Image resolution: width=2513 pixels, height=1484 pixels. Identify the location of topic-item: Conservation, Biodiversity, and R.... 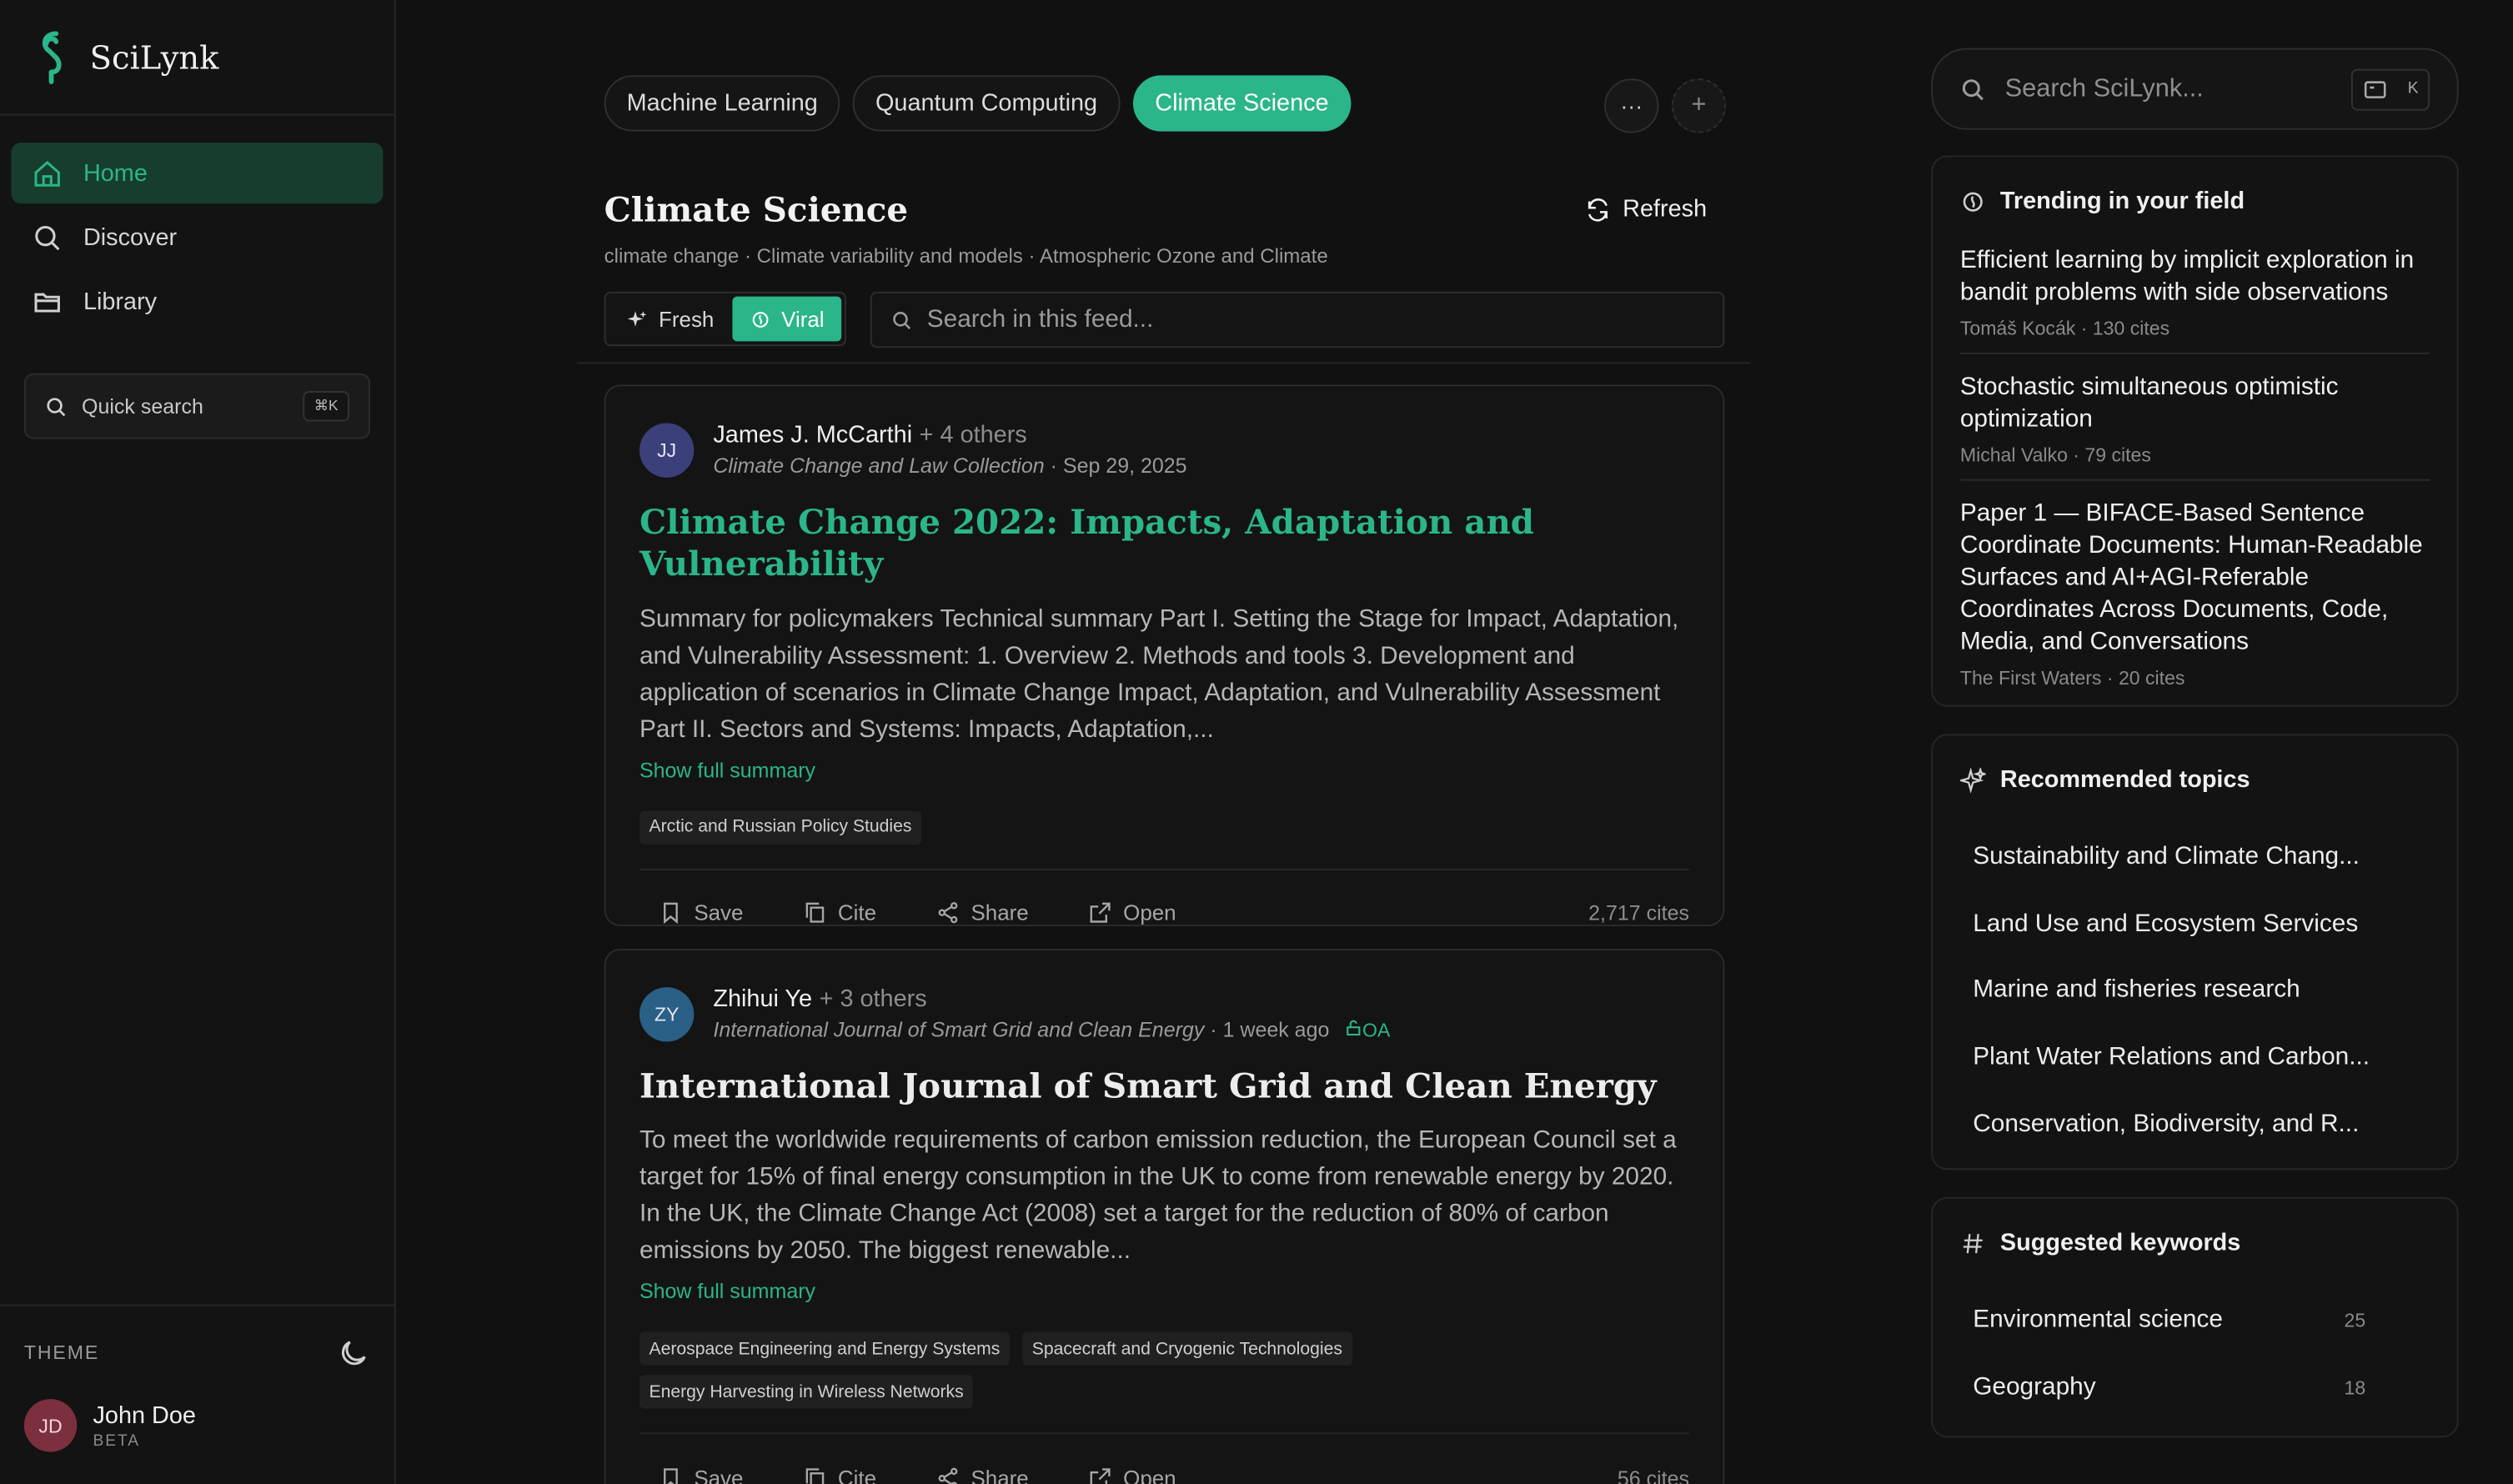
(2195, 1124).